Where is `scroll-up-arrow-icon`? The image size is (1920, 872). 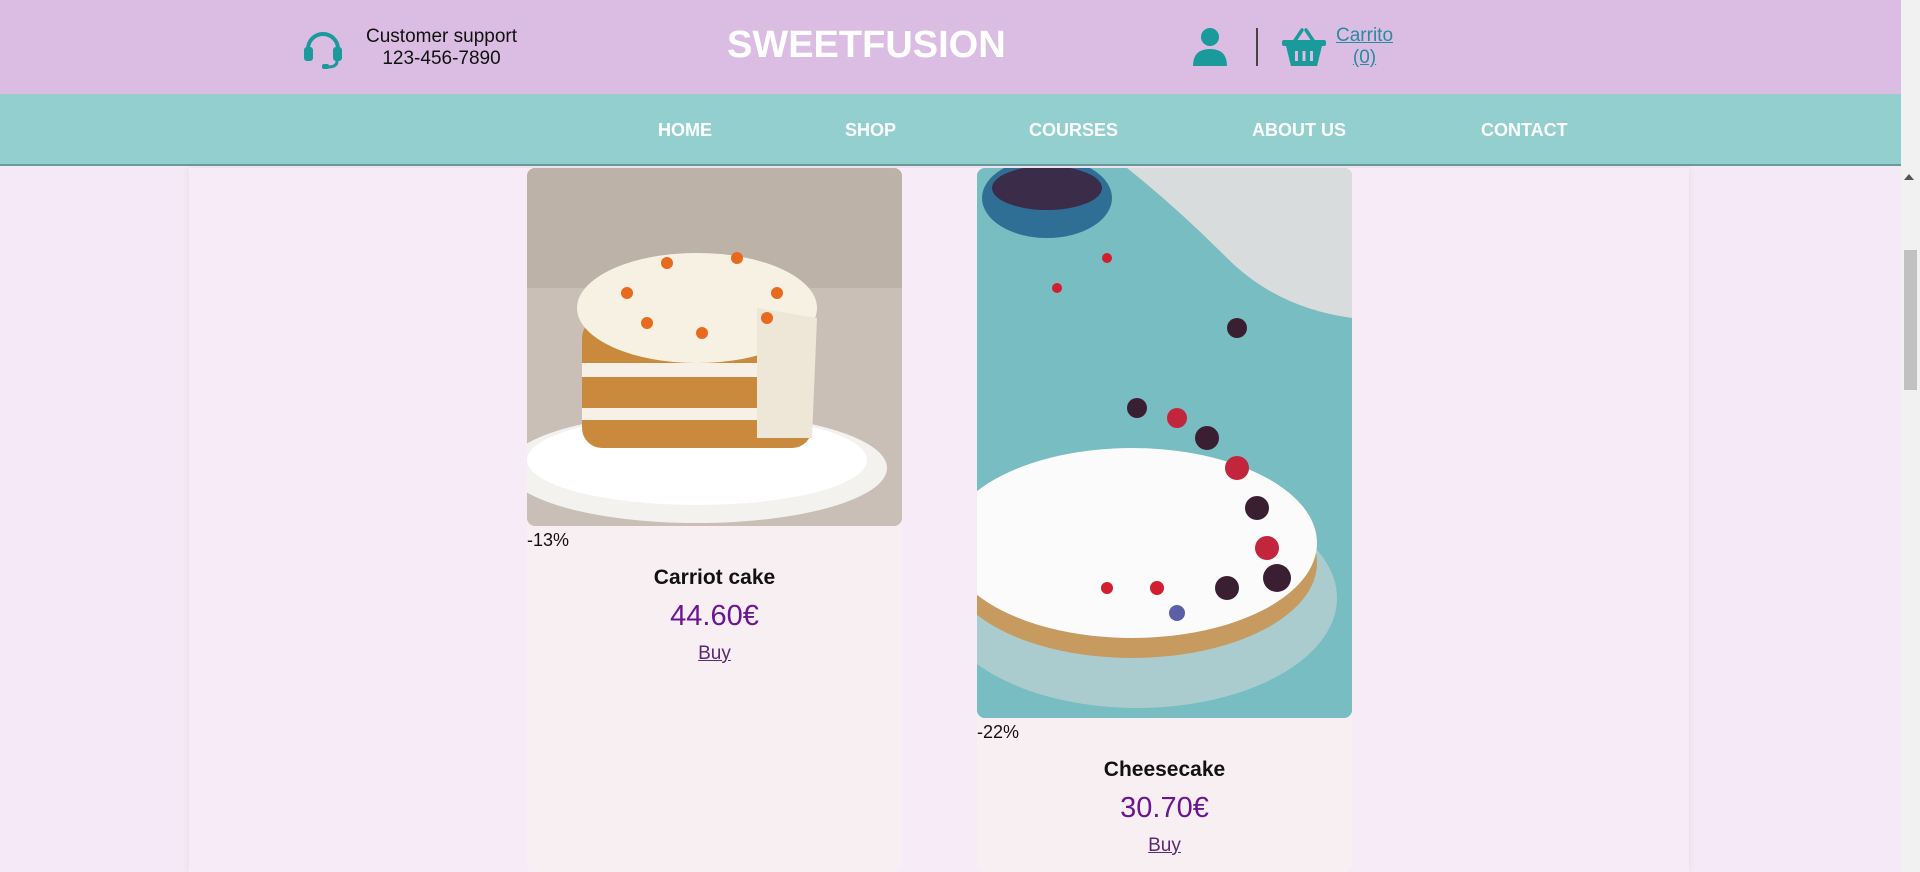
scroll-up-arrow-icon is located at coordinates (1909, 177).